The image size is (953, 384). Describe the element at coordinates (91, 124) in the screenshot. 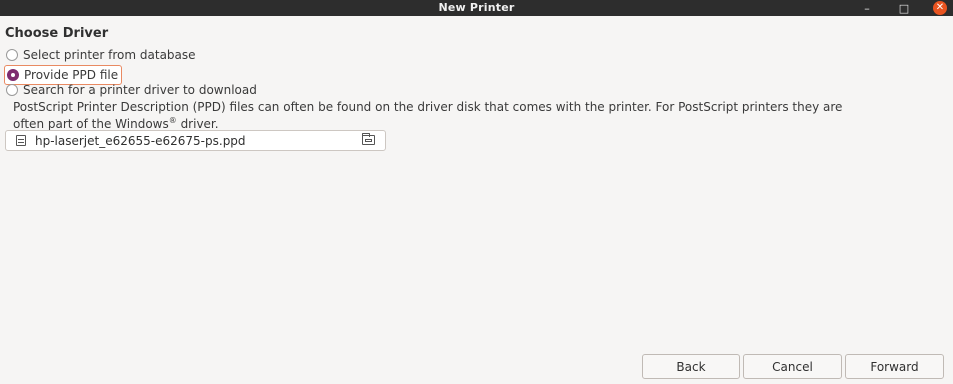

I see `description-line-2-text: often part of the Windows` at that location.